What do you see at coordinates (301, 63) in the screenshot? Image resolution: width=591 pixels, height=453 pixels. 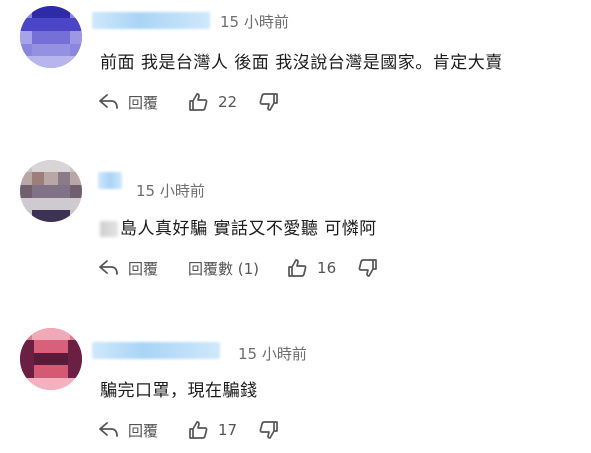 I see `comment-text: 前面 我是台灣人 後面 我沒說台灣是國家。肯定大賣` at bounding box center [301, 63].